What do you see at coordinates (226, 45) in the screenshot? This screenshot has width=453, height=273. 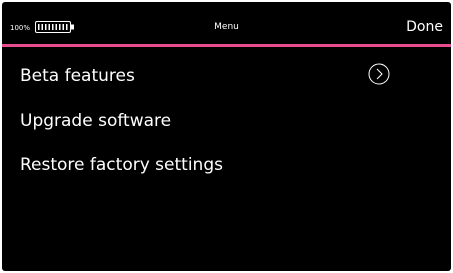 I see `header-divider` at bounding box center [226, 45].